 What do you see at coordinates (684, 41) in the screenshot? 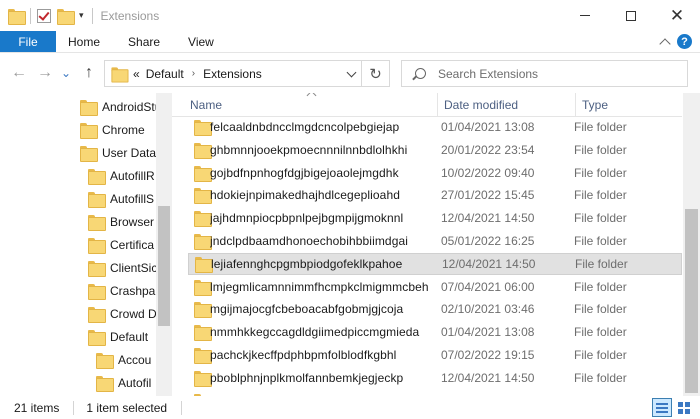
I see `help-icon: ?` at bounding box center [684, 41].